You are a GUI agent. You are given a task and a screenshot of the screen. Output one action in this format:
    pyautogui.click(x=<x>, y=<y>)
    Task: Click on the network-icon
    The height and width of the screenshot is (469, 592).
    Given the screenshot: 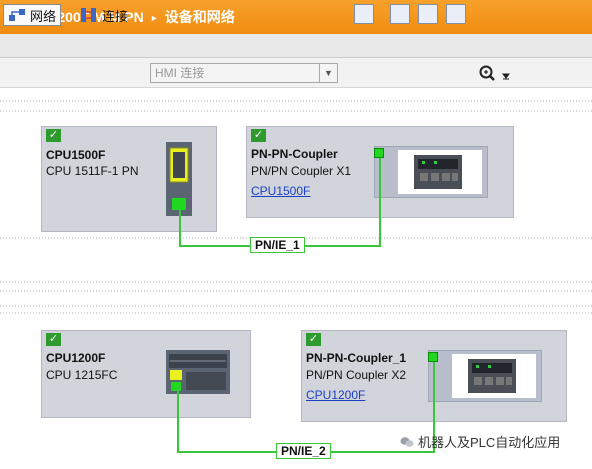 What is the action you would take?
    pyautogui.click(x=17, y=15)
    